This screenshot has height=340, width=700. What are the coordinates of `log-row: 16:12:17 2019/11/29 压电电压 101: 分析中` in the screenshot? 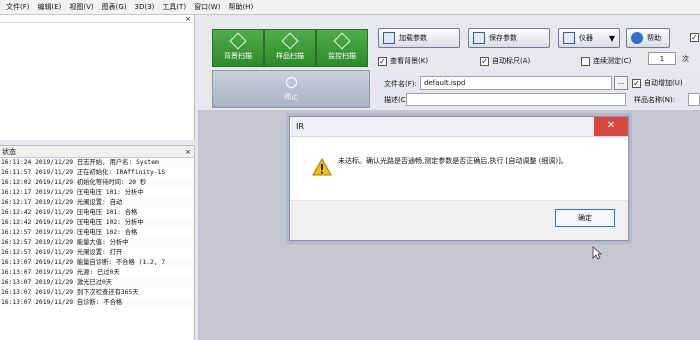 It's located at (72, 192).